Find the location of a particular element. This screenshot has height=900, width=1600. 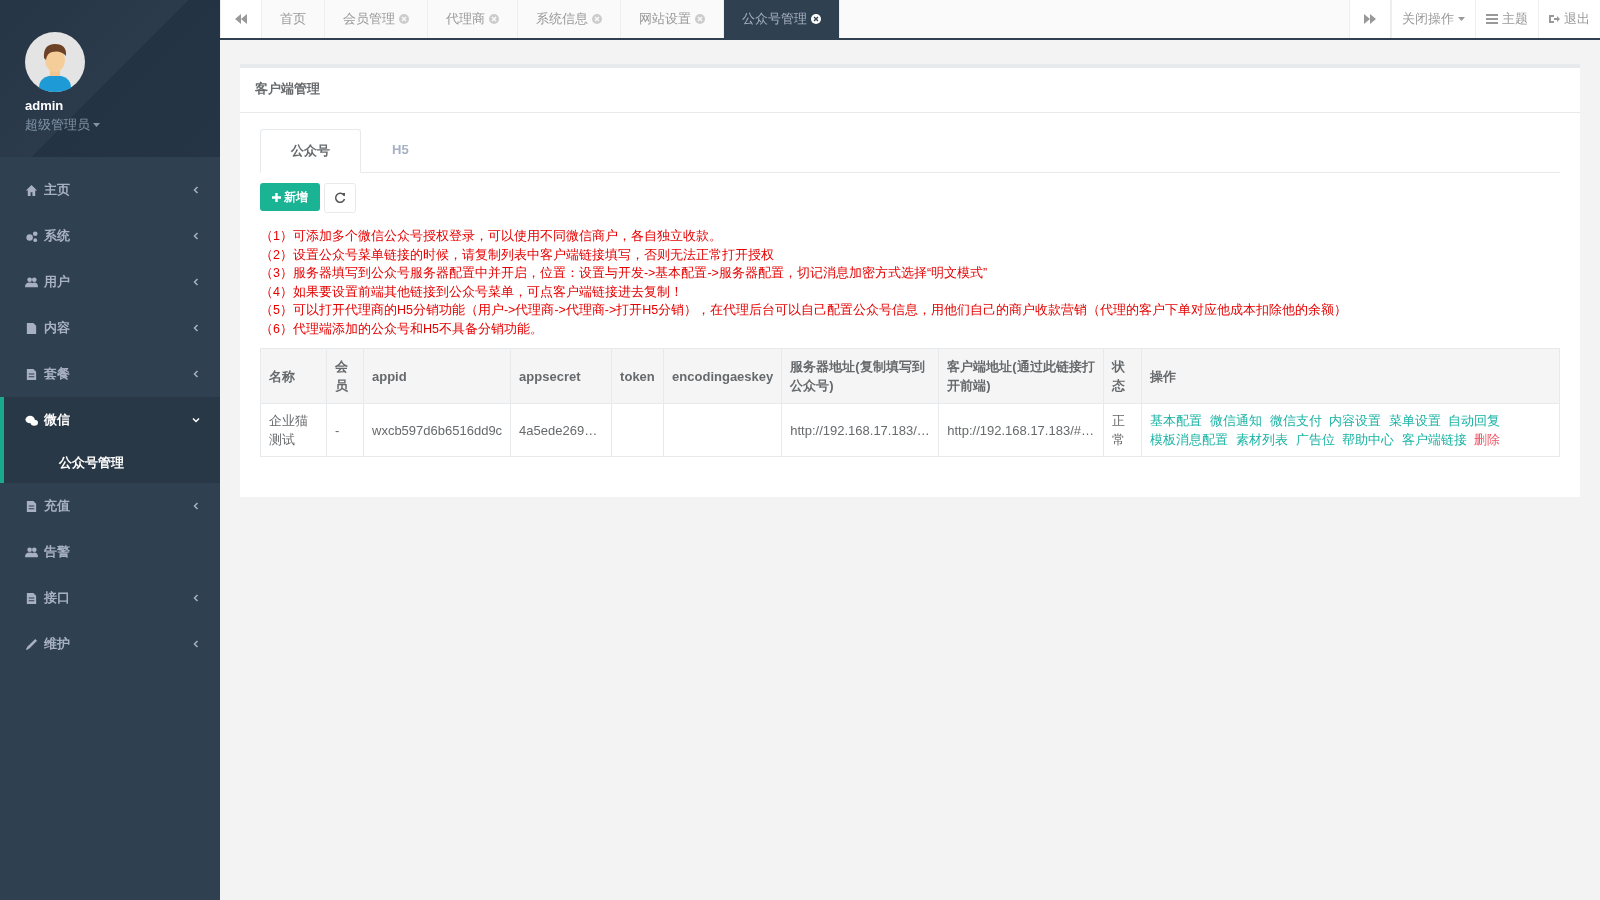

sidebar-item: 维护 is located at coordinates (110, 644).